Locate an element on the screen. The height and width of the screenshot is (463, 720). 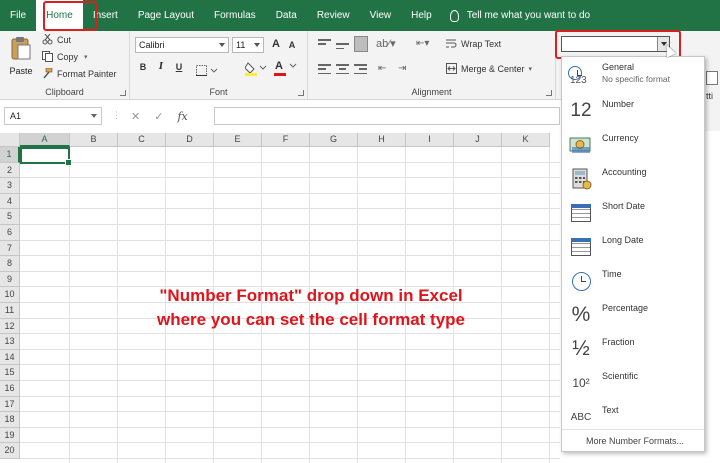
row-header: 6 is located at coordinates (10, 233).